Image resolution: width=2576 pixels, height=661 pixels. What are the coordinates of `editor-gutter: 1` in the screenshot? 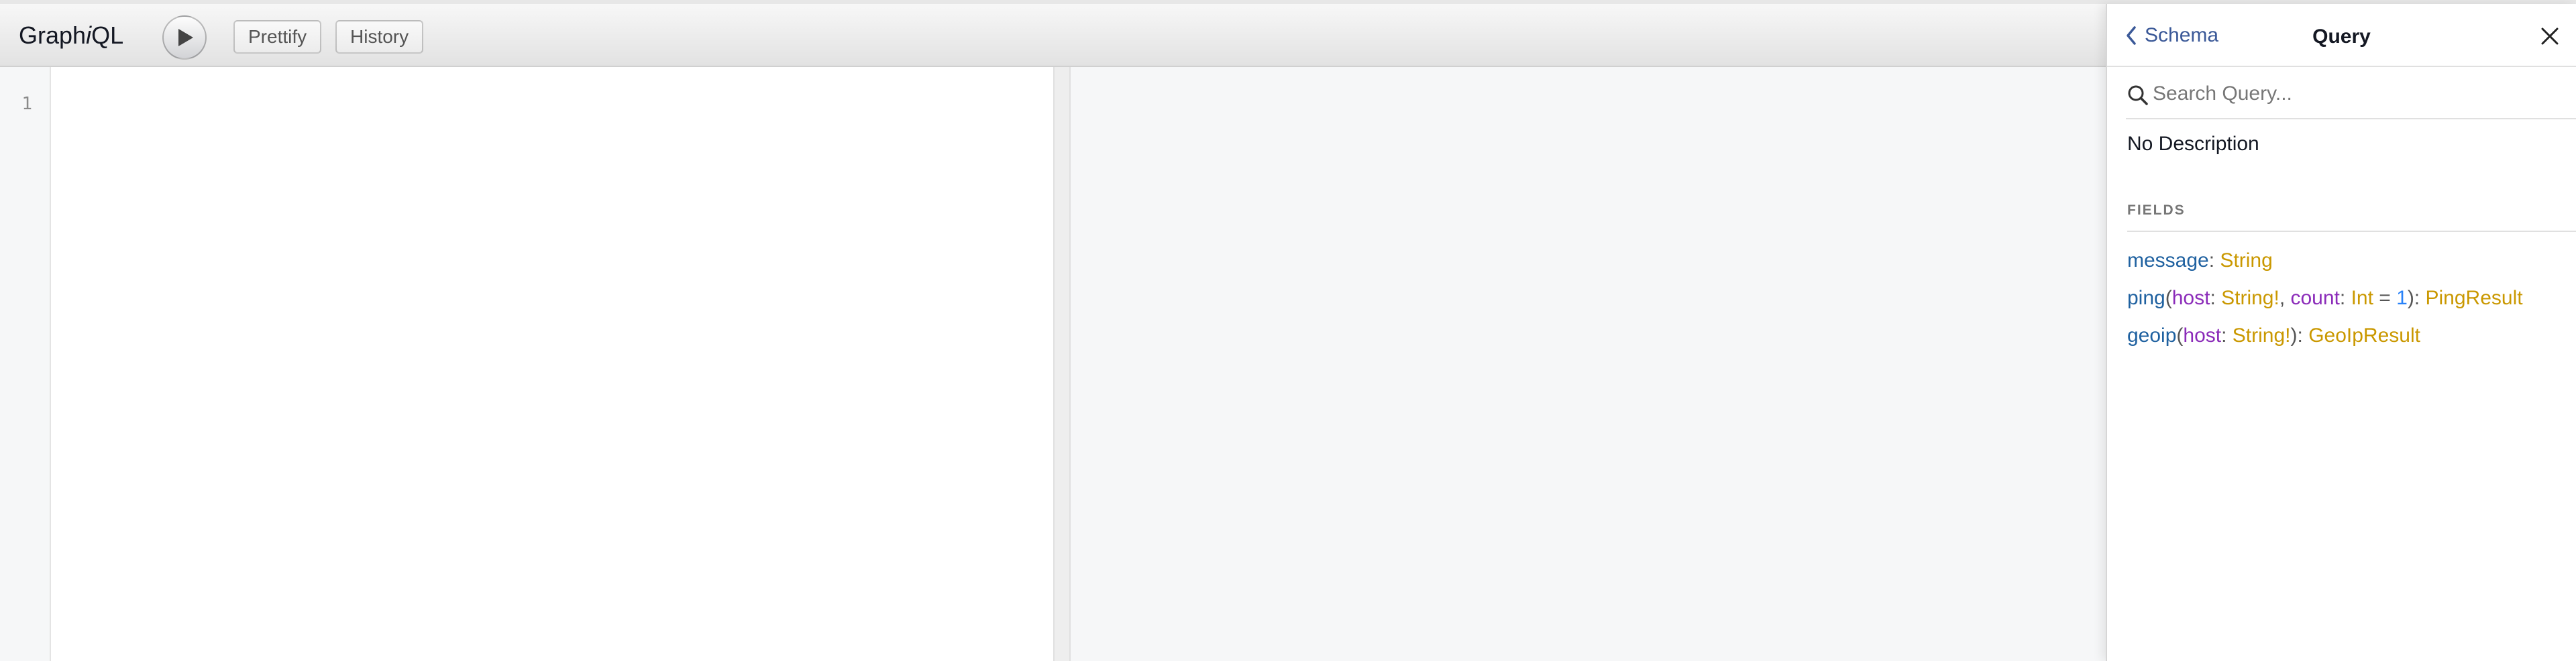 It's located at (25, 364).